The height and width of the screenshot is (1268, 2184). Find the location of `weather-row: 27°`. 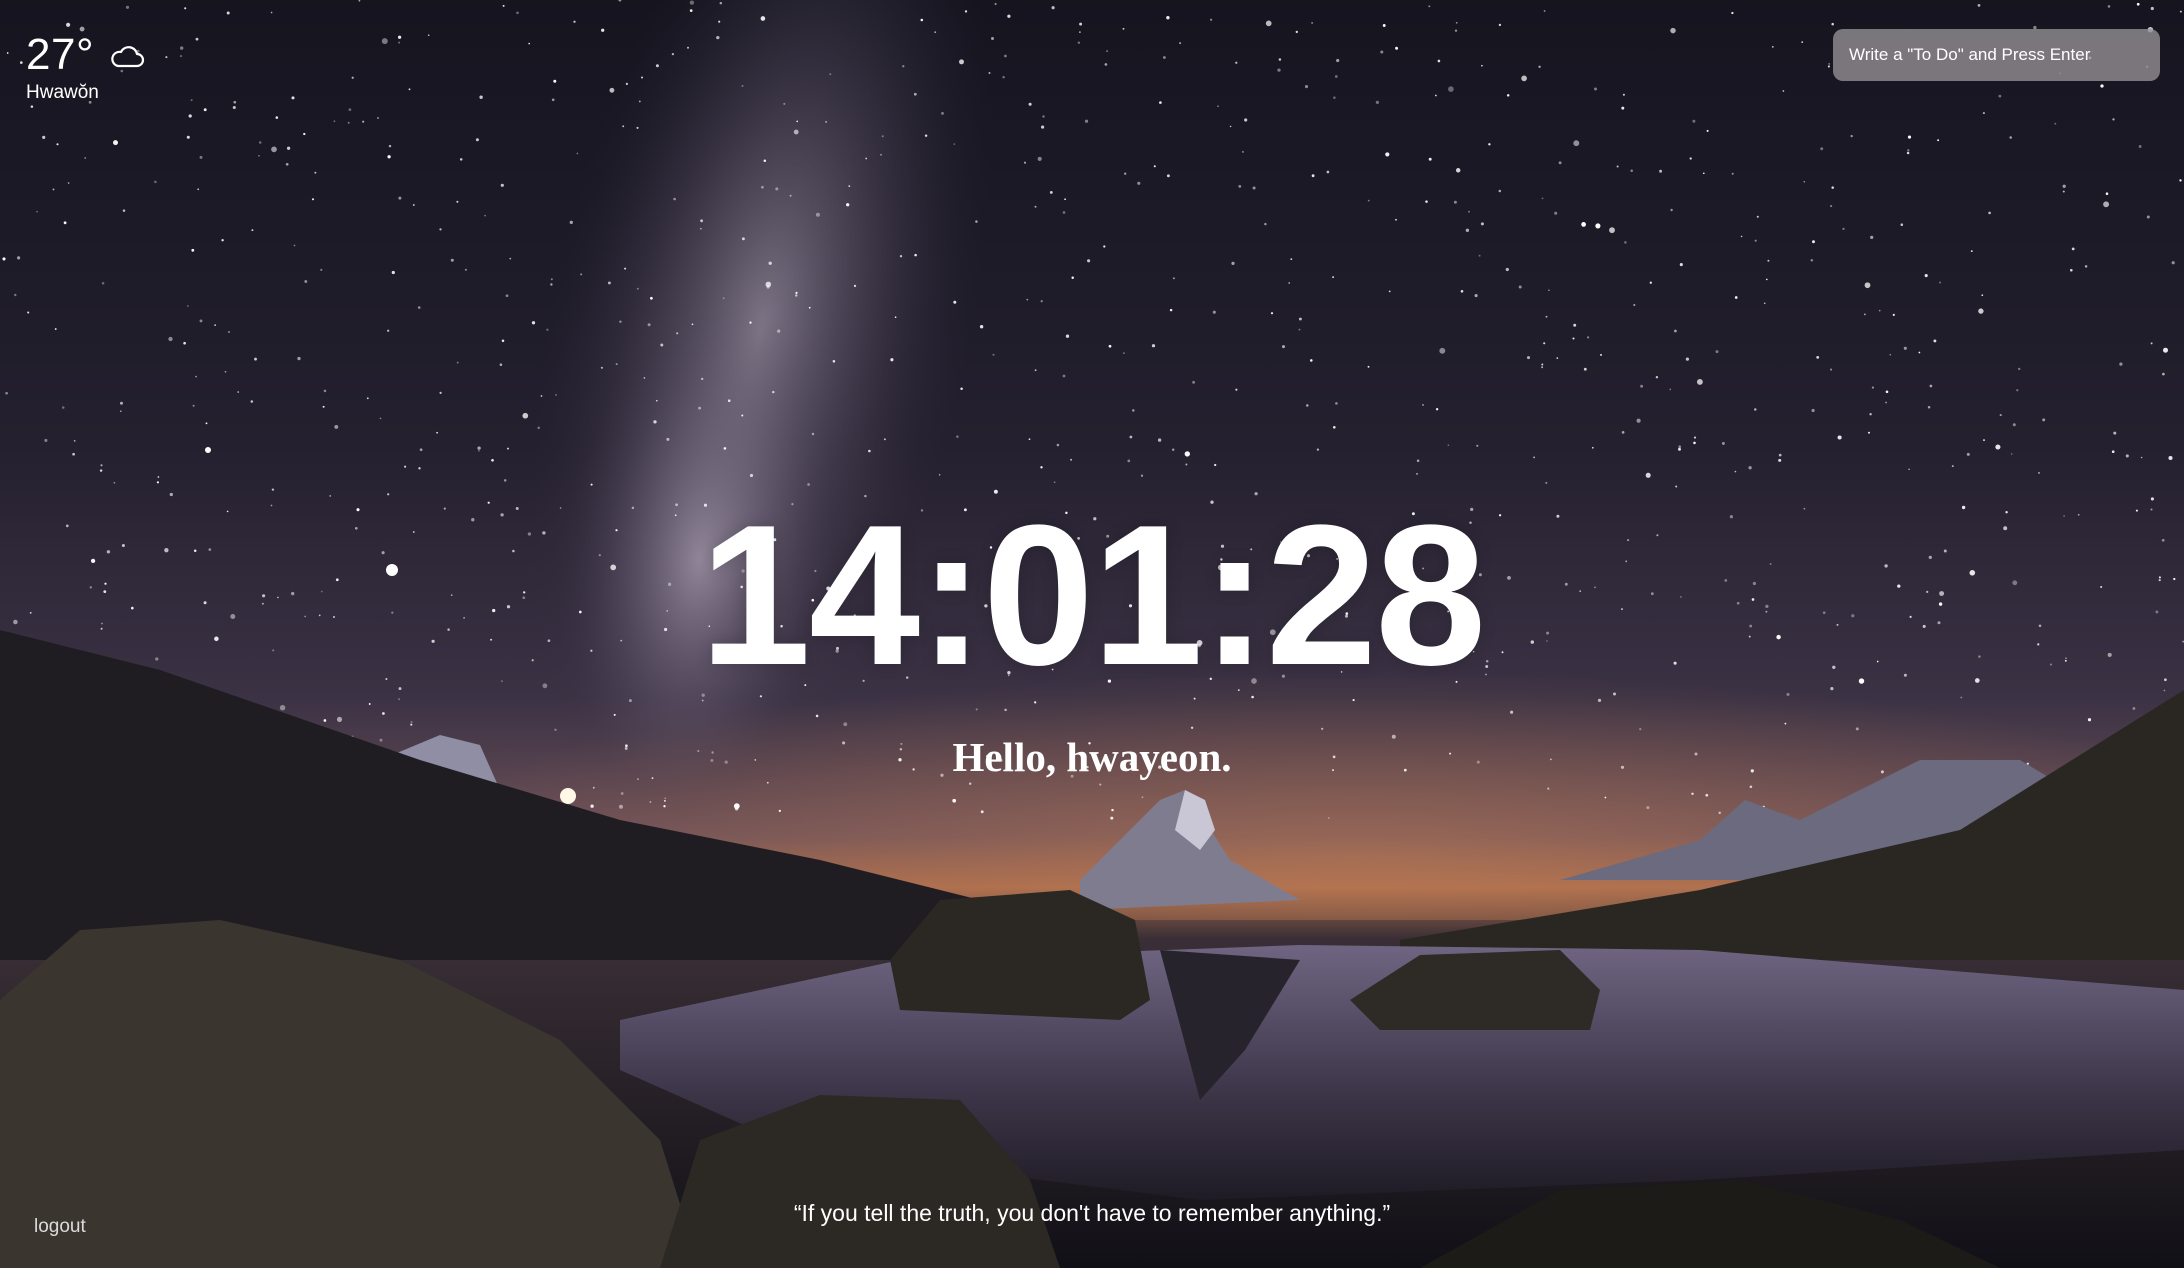

weather-row: 27° is located at coordinates (86, 55).